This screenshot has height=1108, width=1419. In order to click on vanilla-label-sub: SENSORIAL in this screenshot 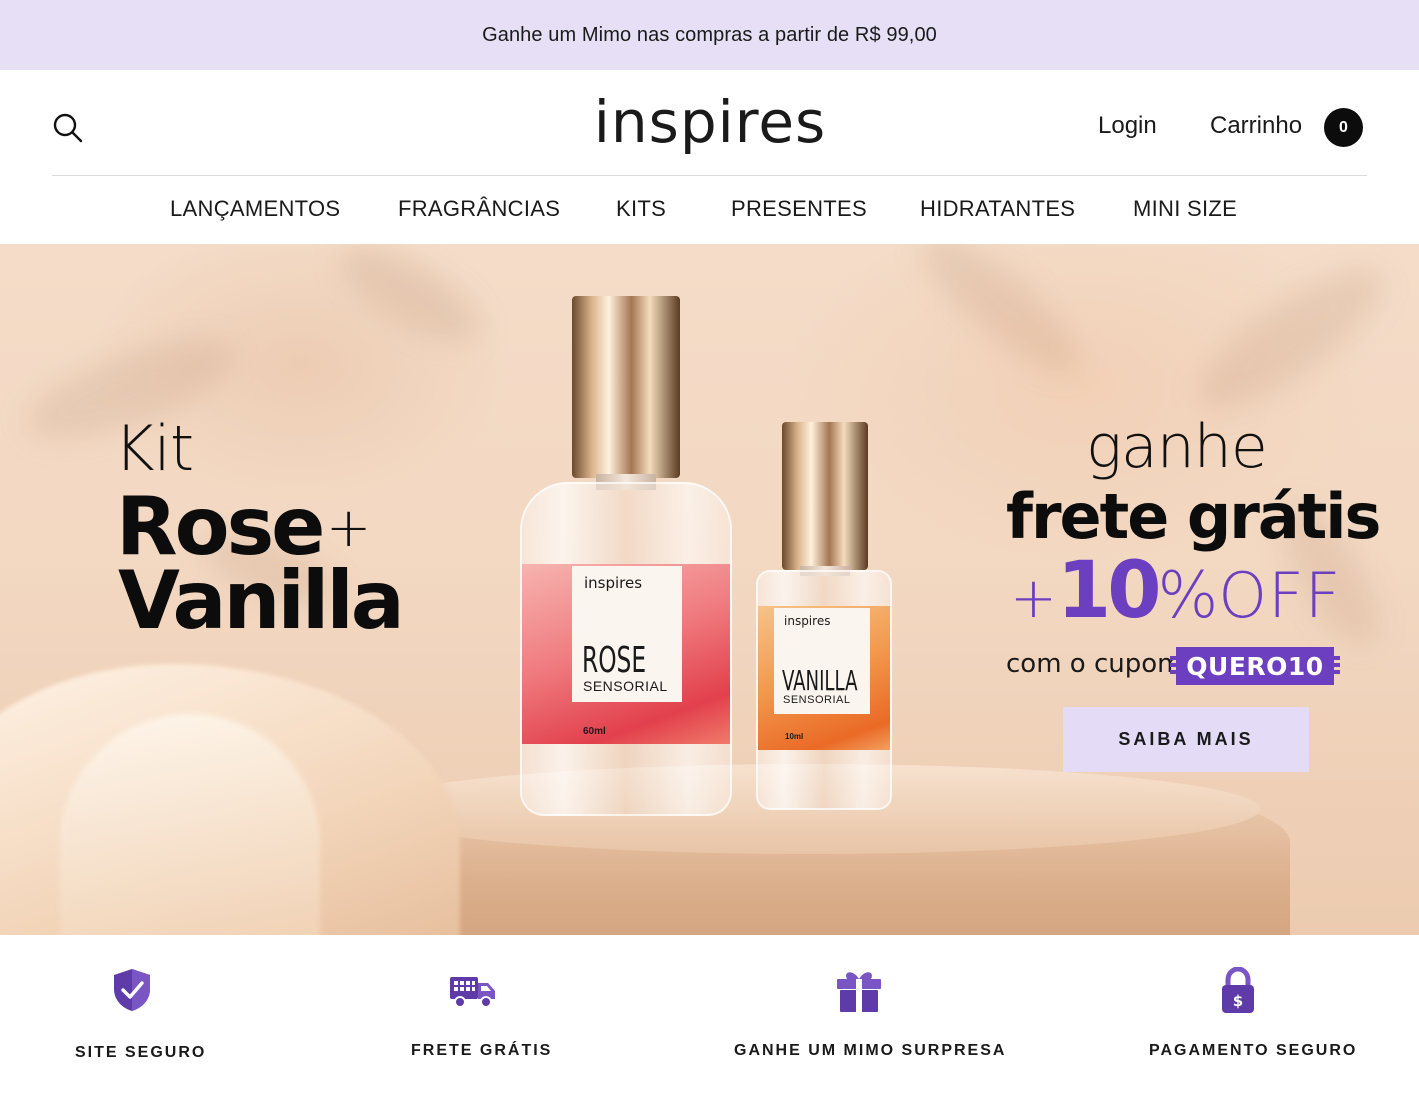, I will do `click(817, 700)`.